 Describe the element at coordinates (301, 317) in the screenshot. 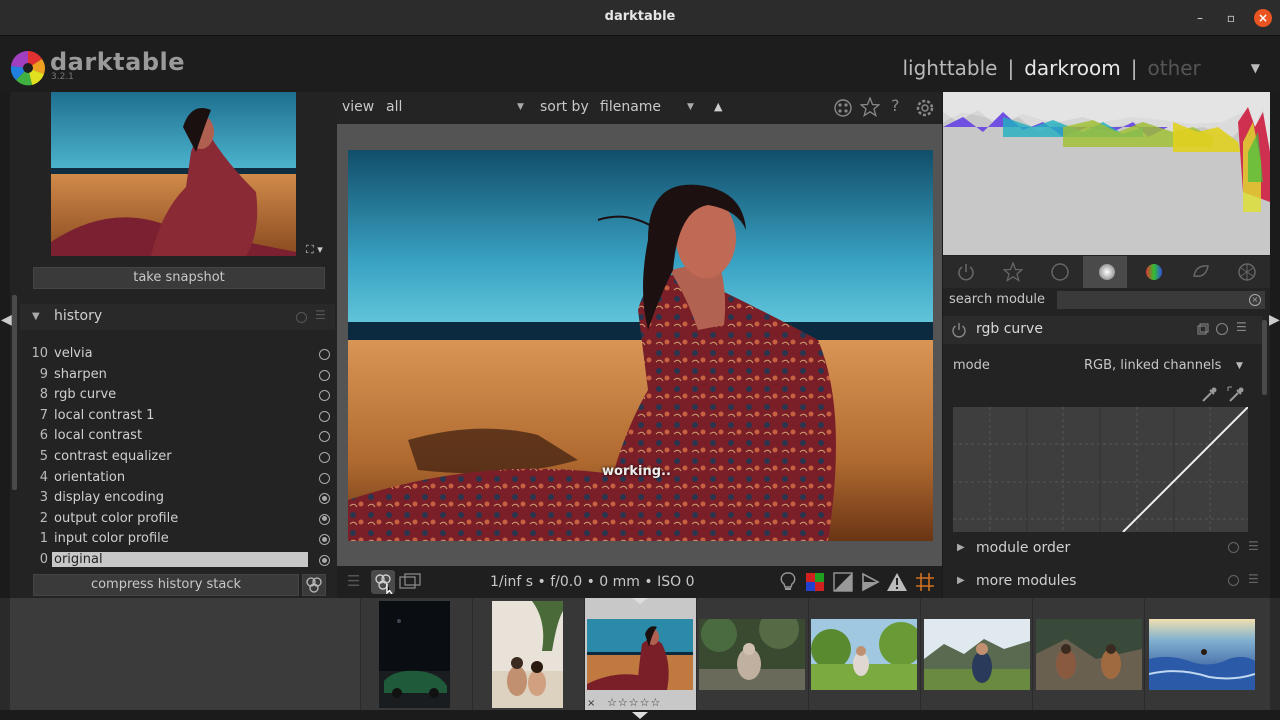

I see `reset-icon` at that location.